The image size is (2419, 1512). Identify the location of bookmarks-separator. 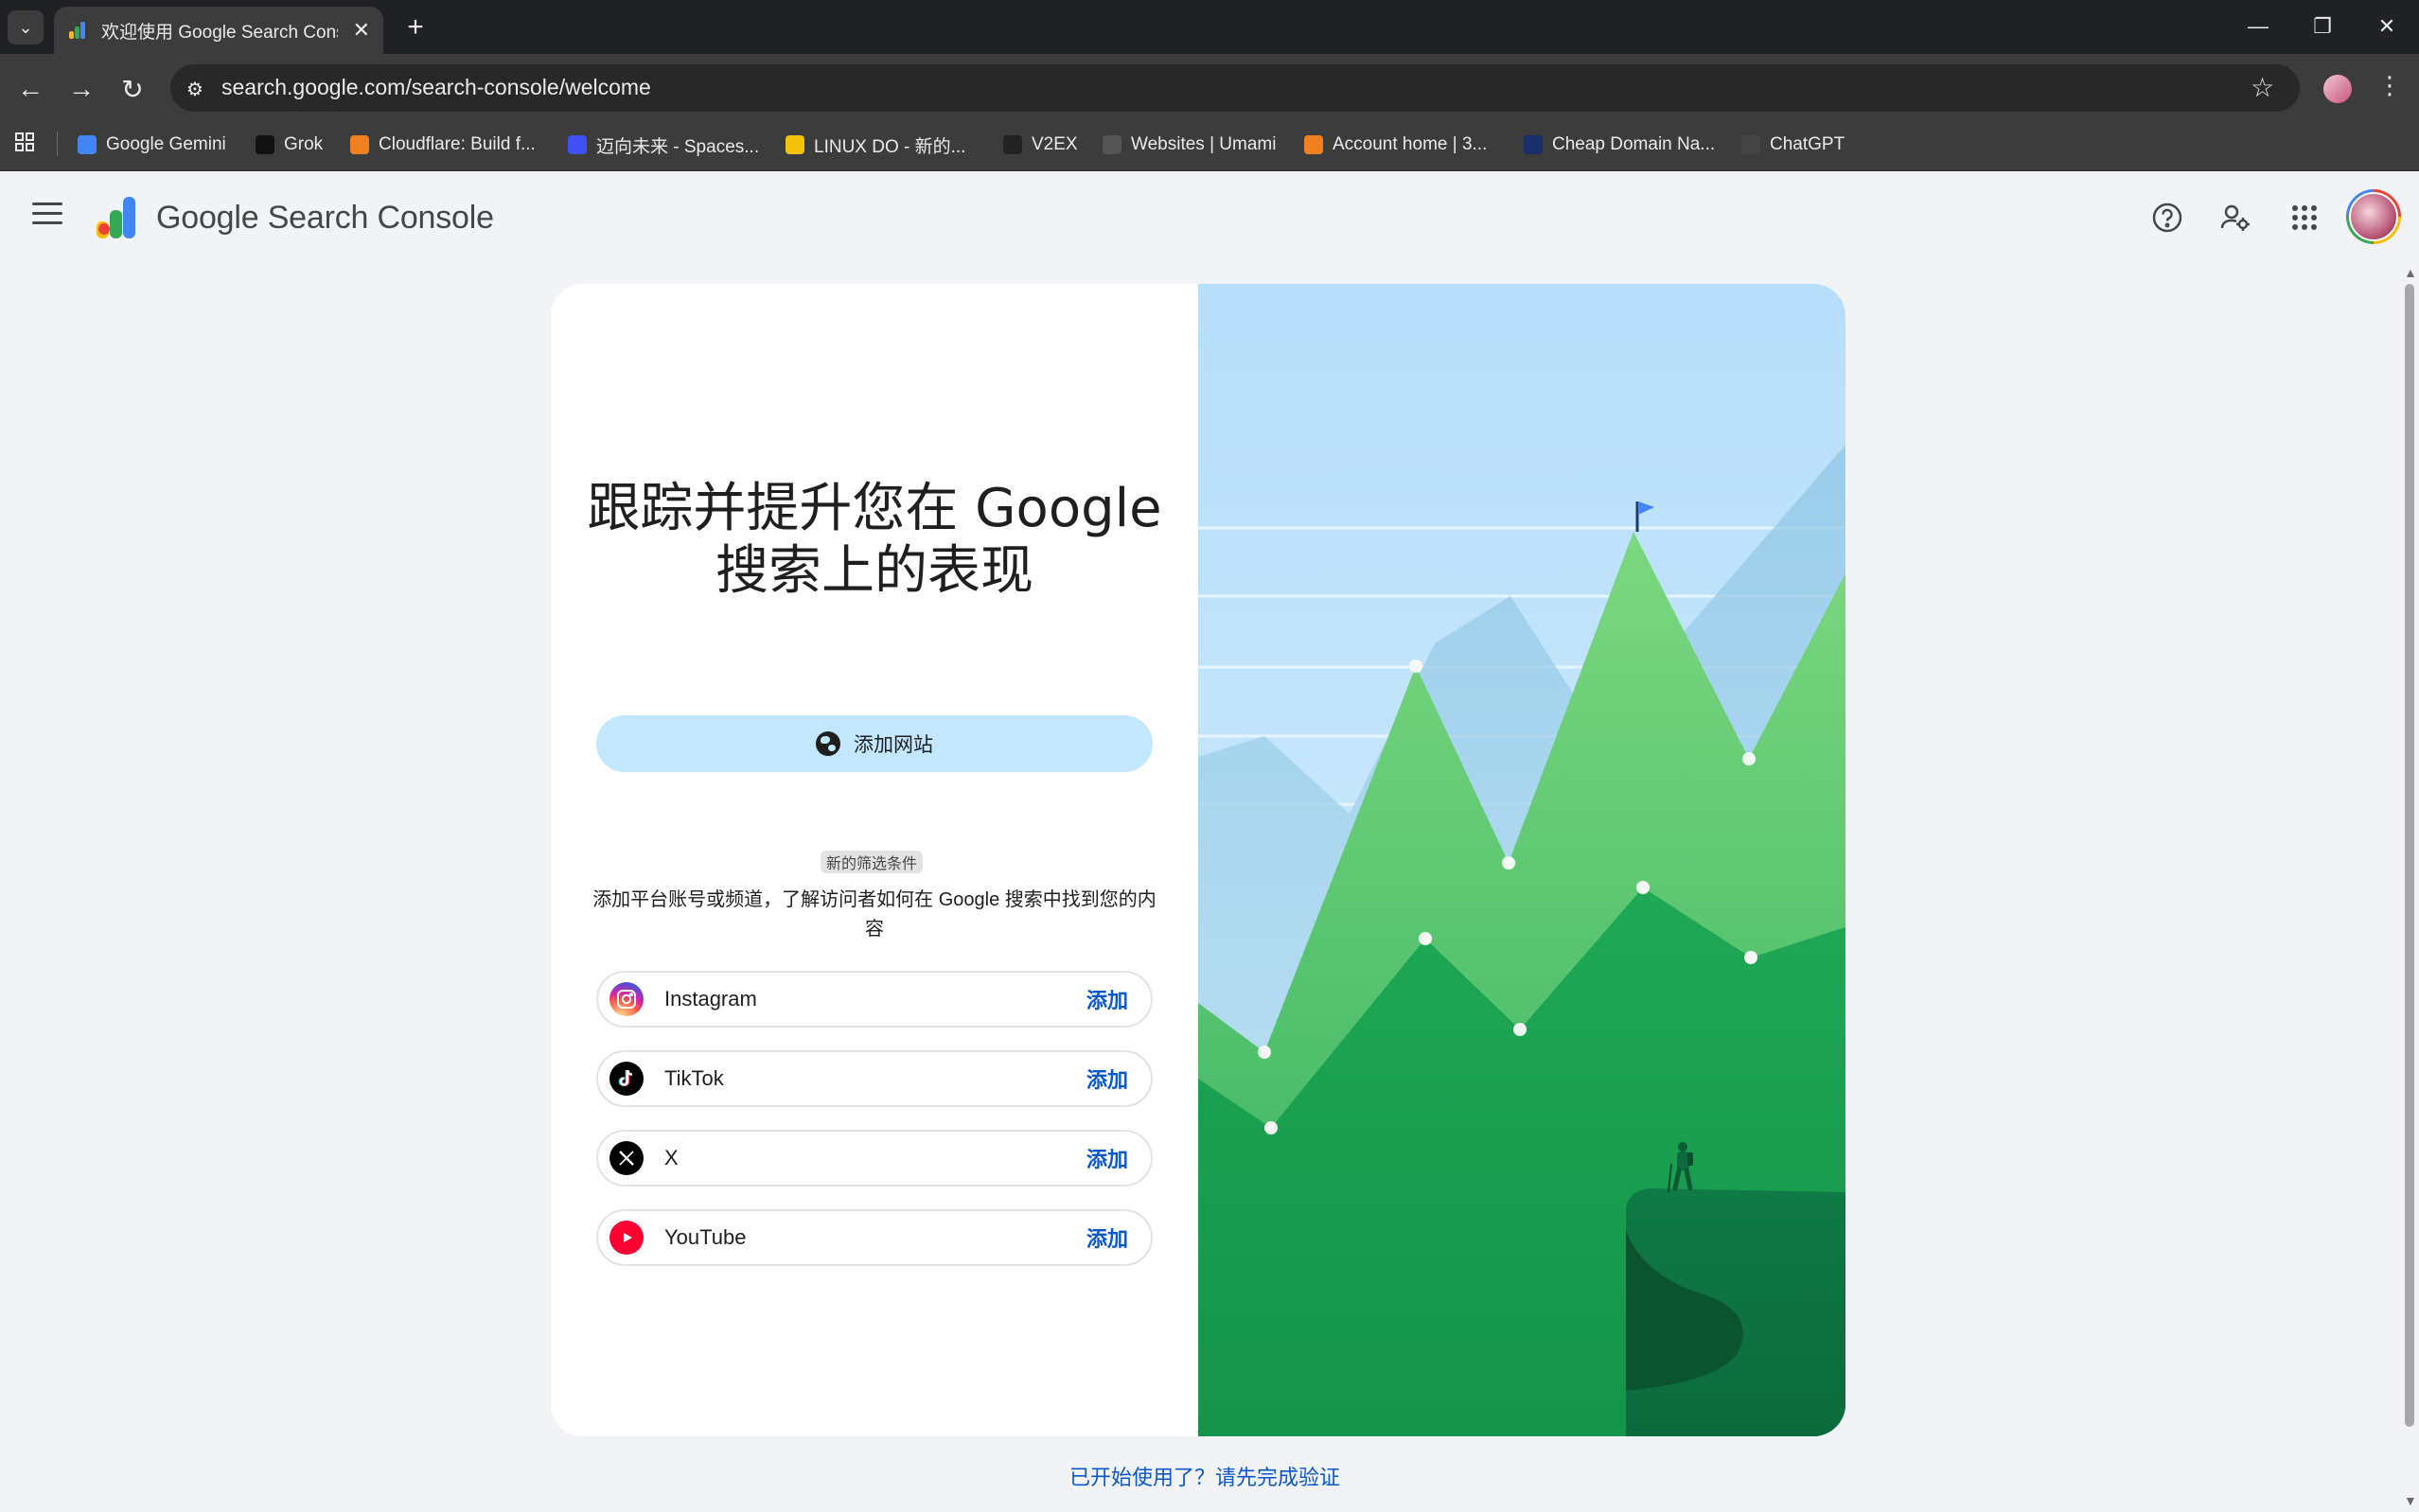
(57, 144).